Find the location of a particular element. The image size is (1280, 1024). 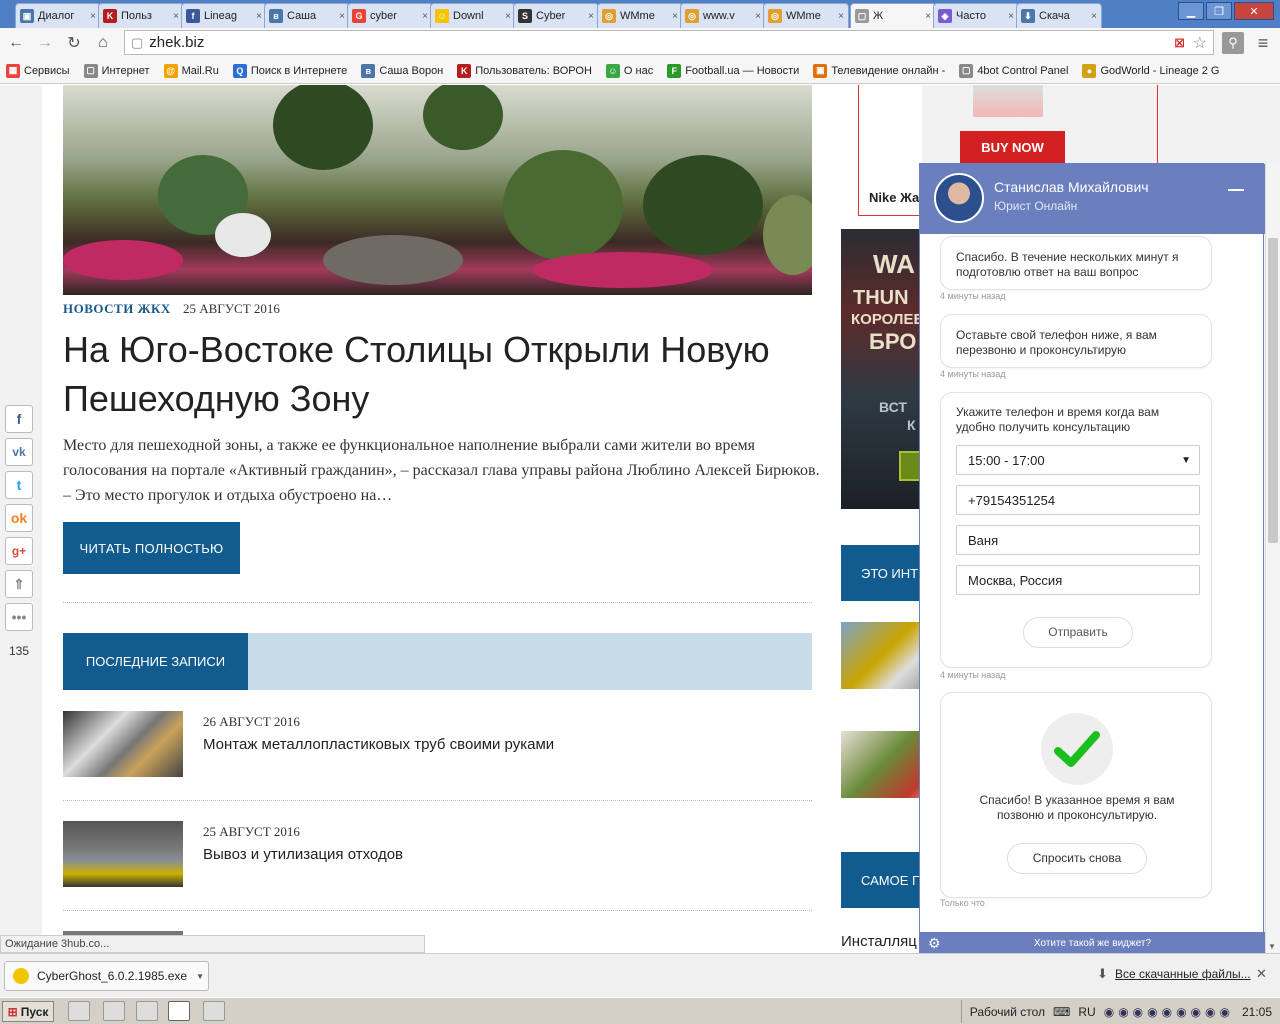

bookmark-item: Q Поиск в Интернете is located at coordinates (289, 70).